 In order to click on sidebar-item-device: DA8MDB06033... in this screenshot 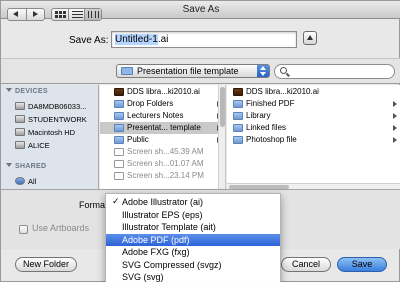, I will do `click(55, 106)`.